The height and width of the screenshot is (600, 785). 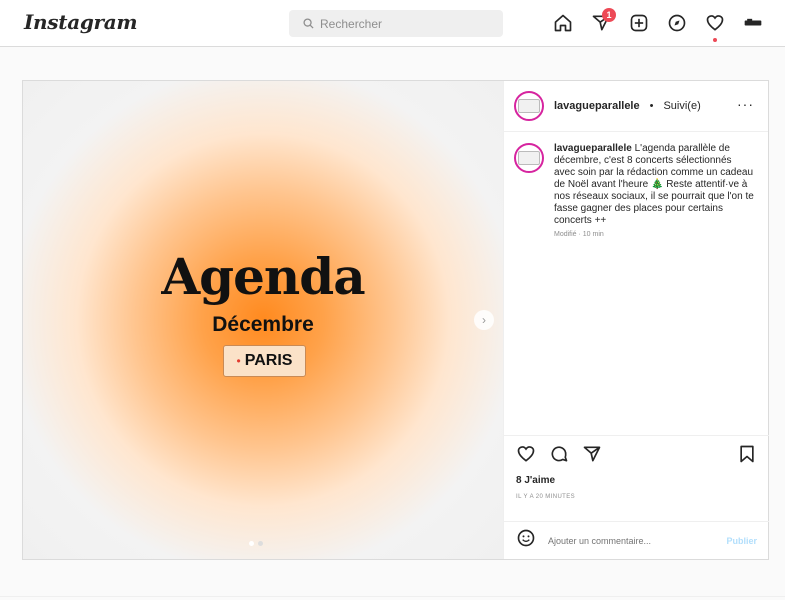 What do you see at coordinates (546, 497) in the screenshot?
I see `post-time-ago: IL Y A 20 MINUTES` at bounding box center [546, 497].